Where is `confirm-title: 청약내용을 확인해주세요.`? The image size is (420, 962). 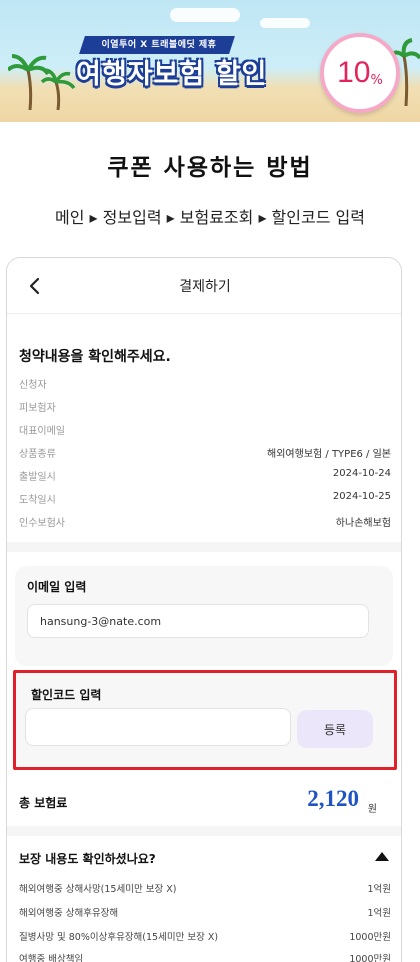 confirm-title: 청약내용을 확인해주세요. is located at coordinates (95, 357).